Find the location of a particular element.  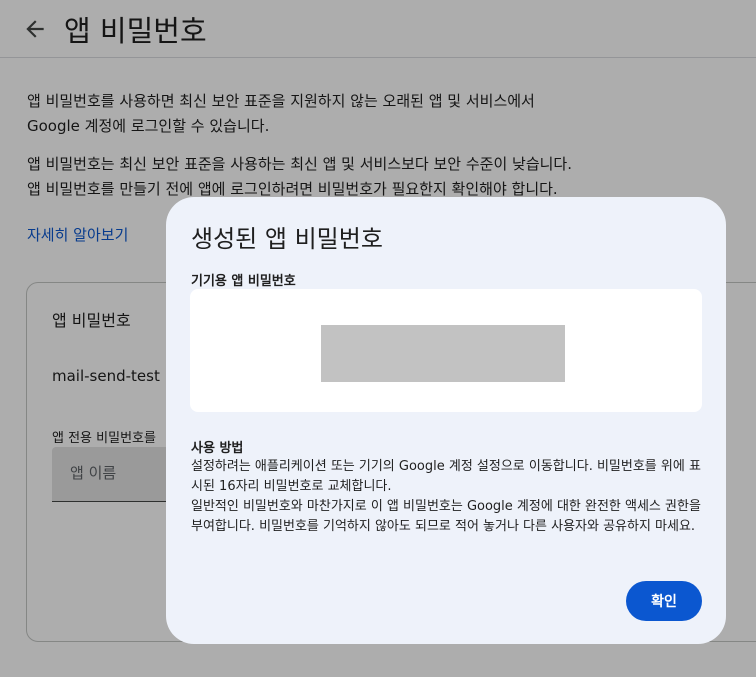

howto-title: 사용 방법 is located at coordinates (217, 448).